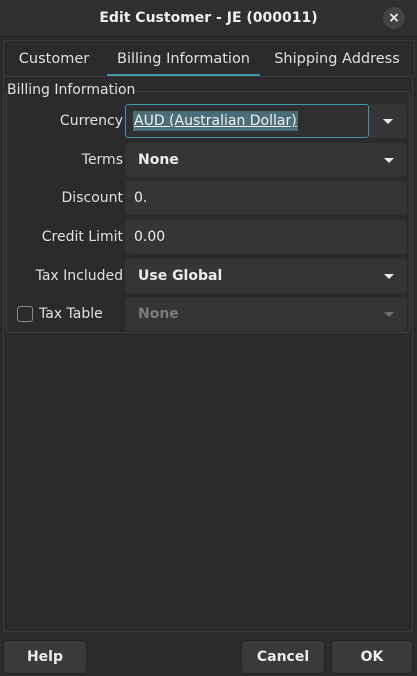 The height and width of the screenshot is (676, 417). I want to click on terms-arrow, so click(389, 160).